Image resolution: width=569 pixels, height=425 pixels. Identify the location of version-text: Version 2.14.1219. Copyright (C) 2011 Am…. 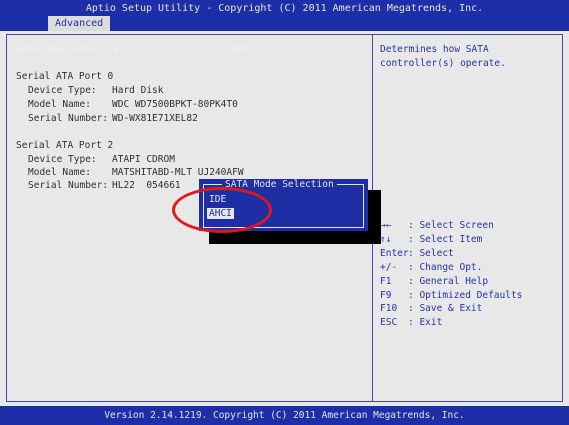
(284, 415).